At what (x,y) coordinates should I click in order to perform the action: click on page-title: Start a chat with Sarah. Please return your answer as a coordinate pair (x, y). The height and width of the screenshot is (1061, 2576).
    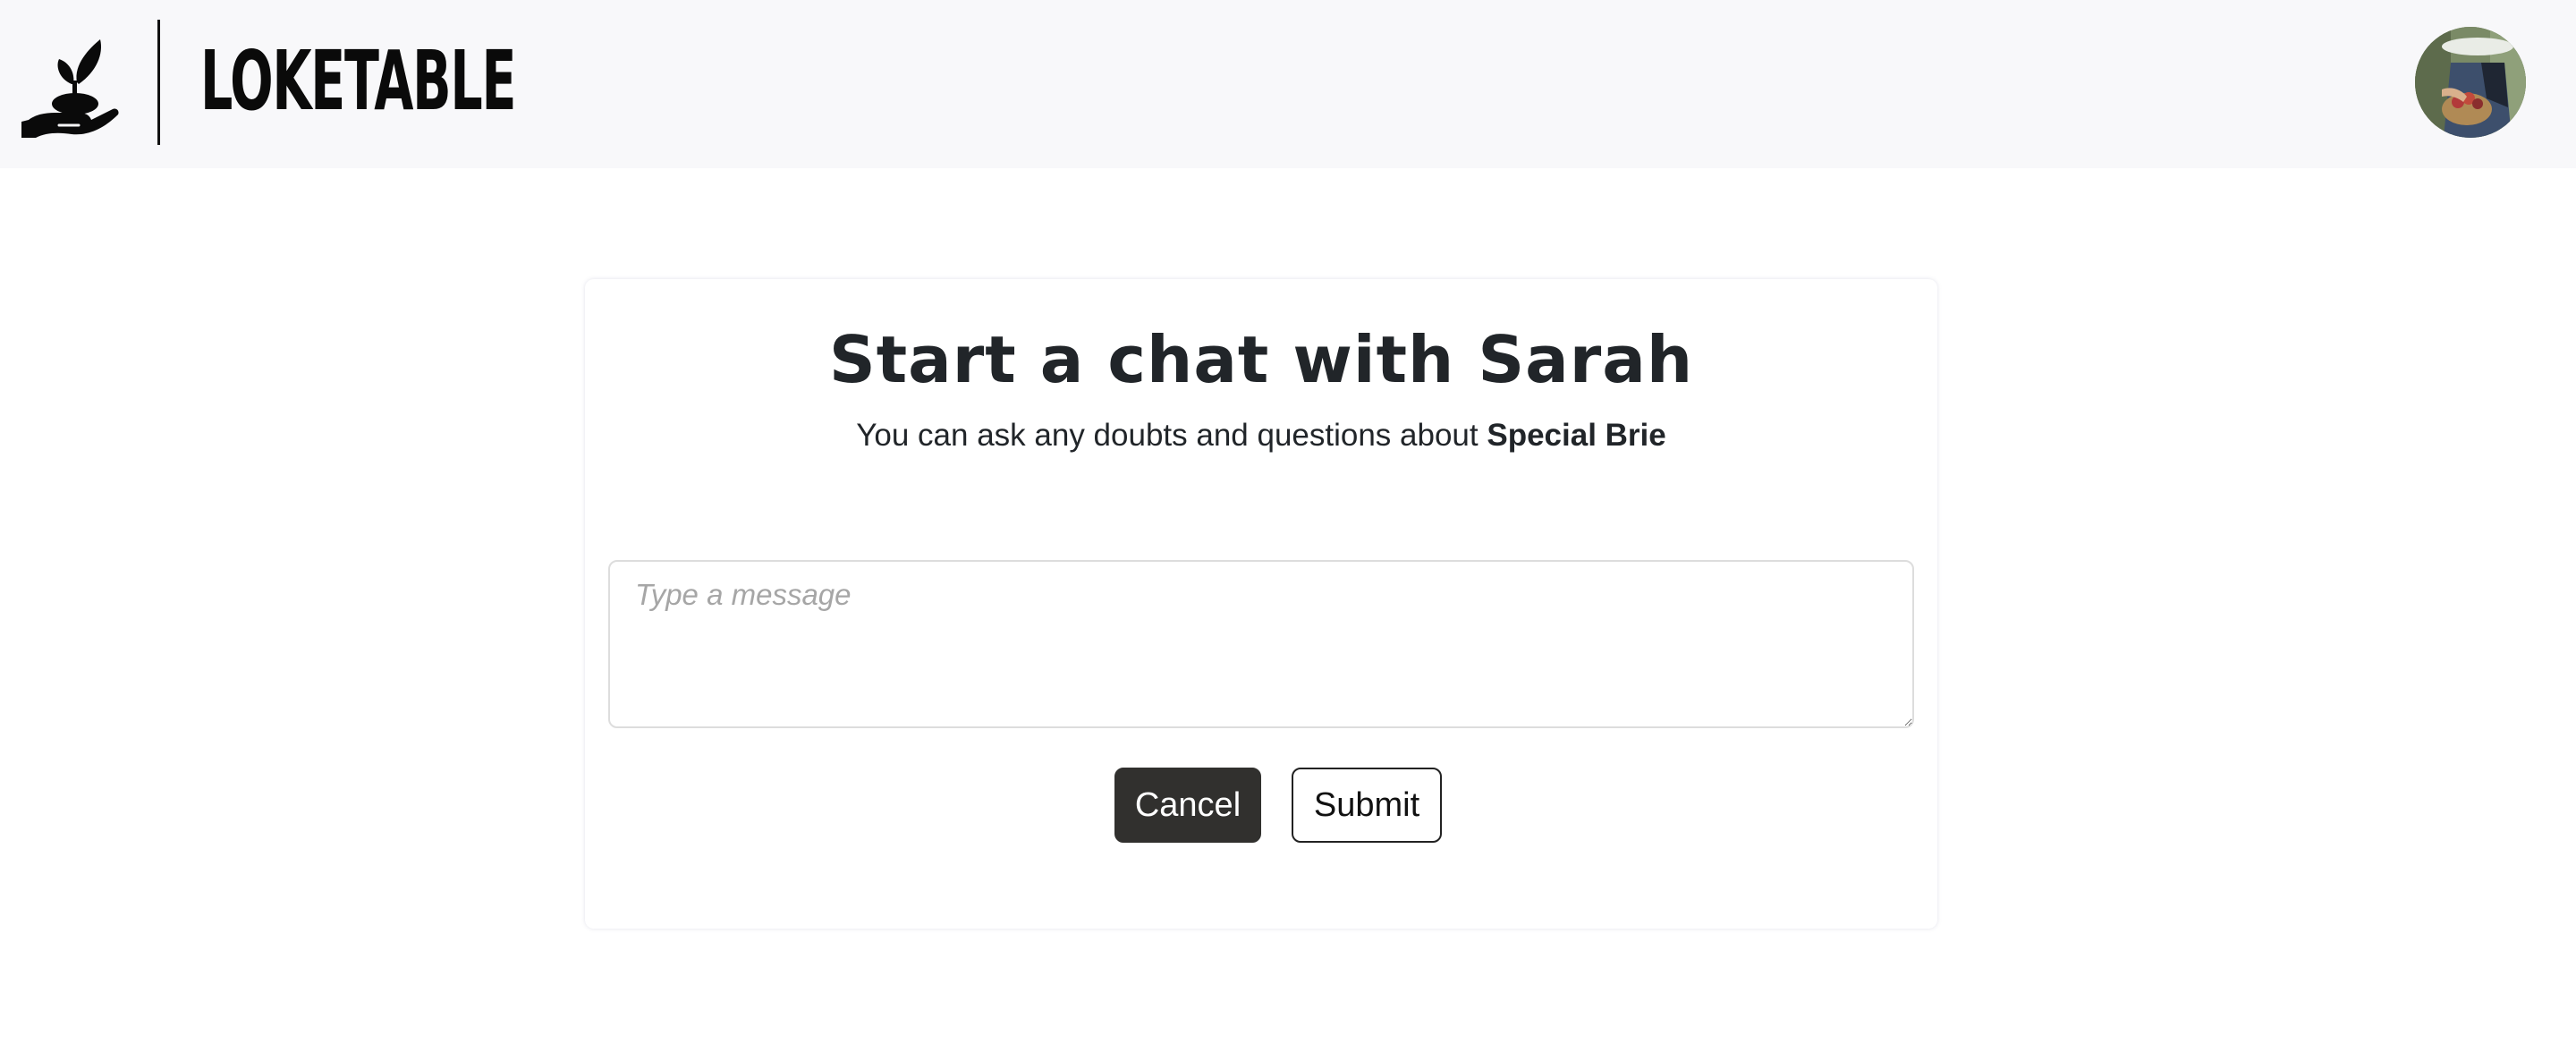
    Looking at the image, I should click on (1261, 359).